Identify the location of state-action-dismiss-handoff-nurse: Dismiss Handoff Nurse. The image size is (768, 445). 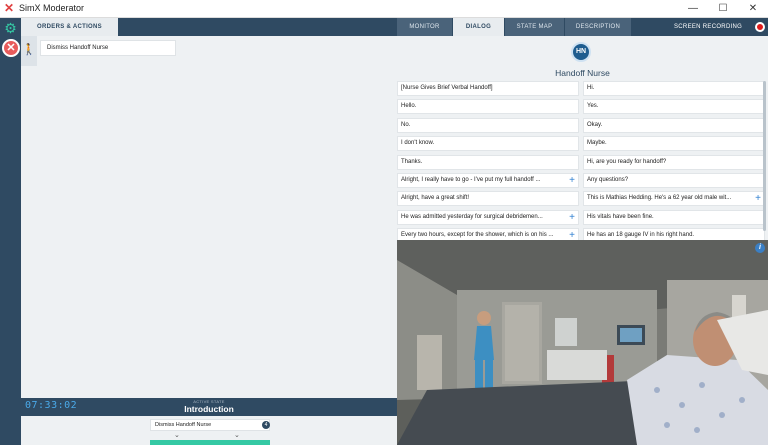
(210, 425).